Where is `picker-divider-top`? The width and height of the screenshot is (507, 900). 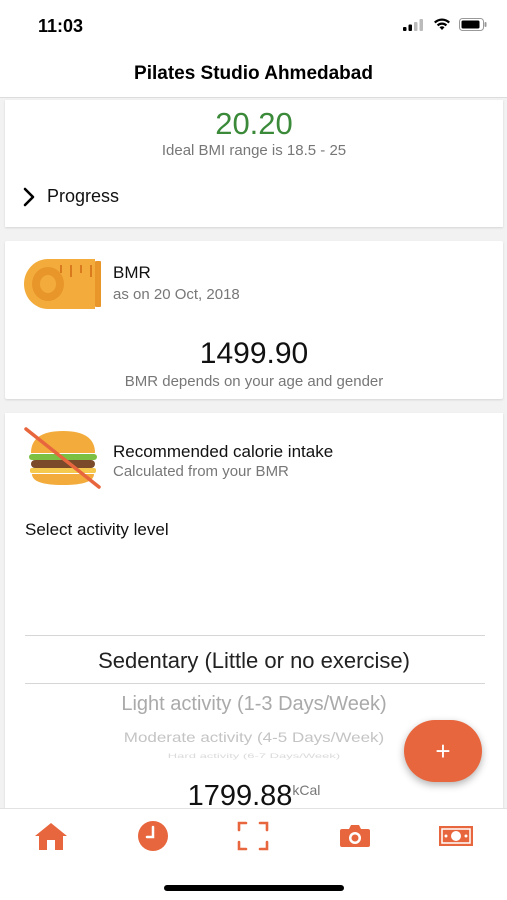 picker-divider-top is located at coordinates (255, 635).